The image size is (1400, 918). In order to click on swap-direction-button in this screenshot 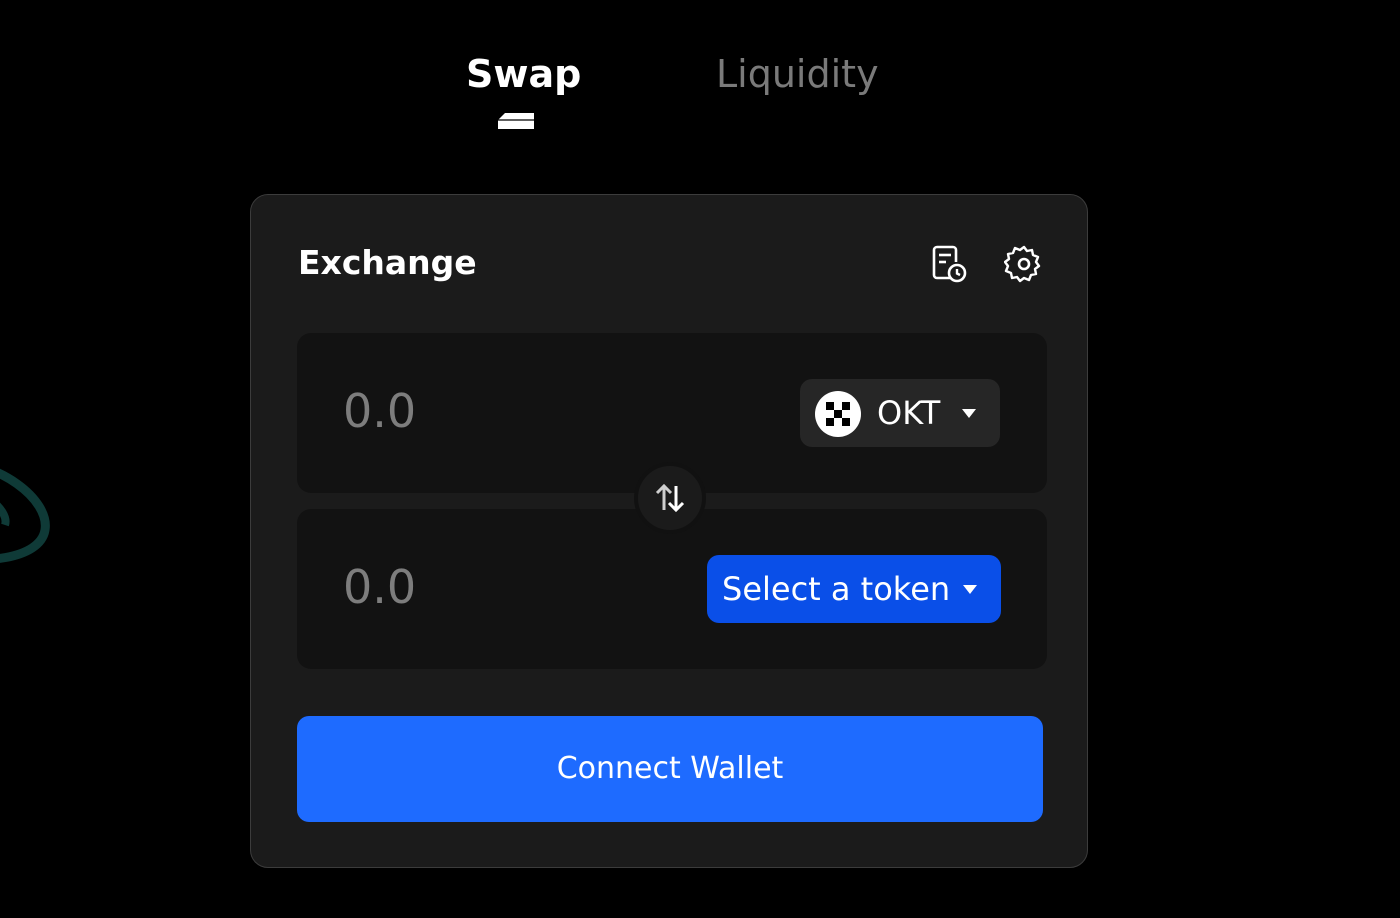, I will do `click(670, 498)`.